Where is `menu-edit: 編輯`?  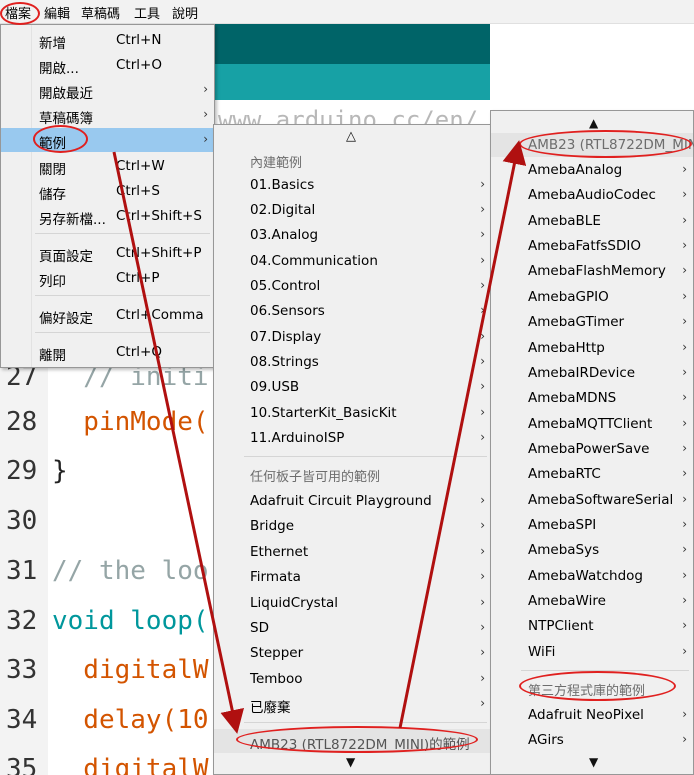 menu-edit: 編輯 is located at coordinates (57, 12).